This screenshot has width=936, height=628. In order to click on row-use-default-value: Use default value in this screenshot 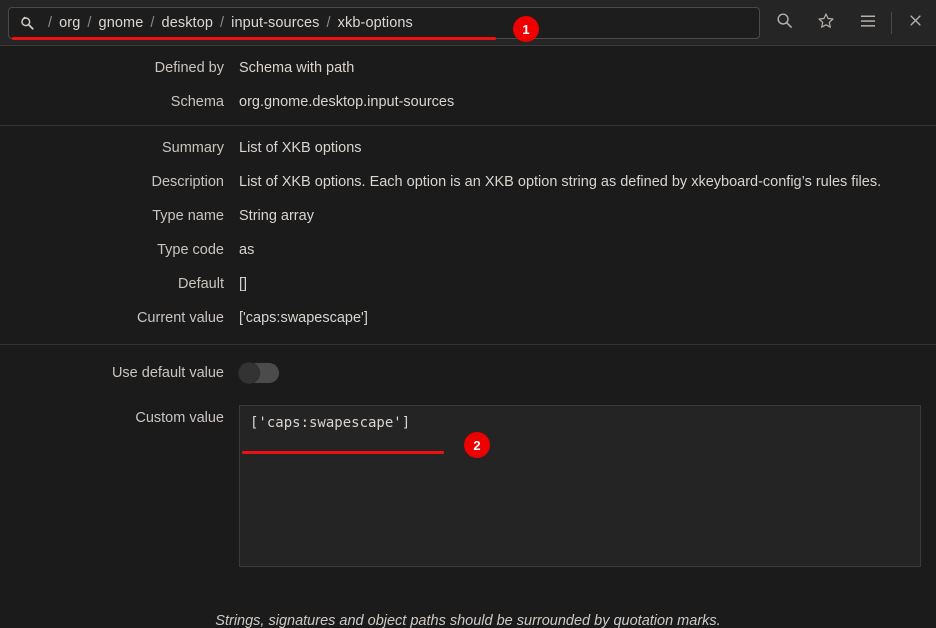, I will do `click(468, 373)`.